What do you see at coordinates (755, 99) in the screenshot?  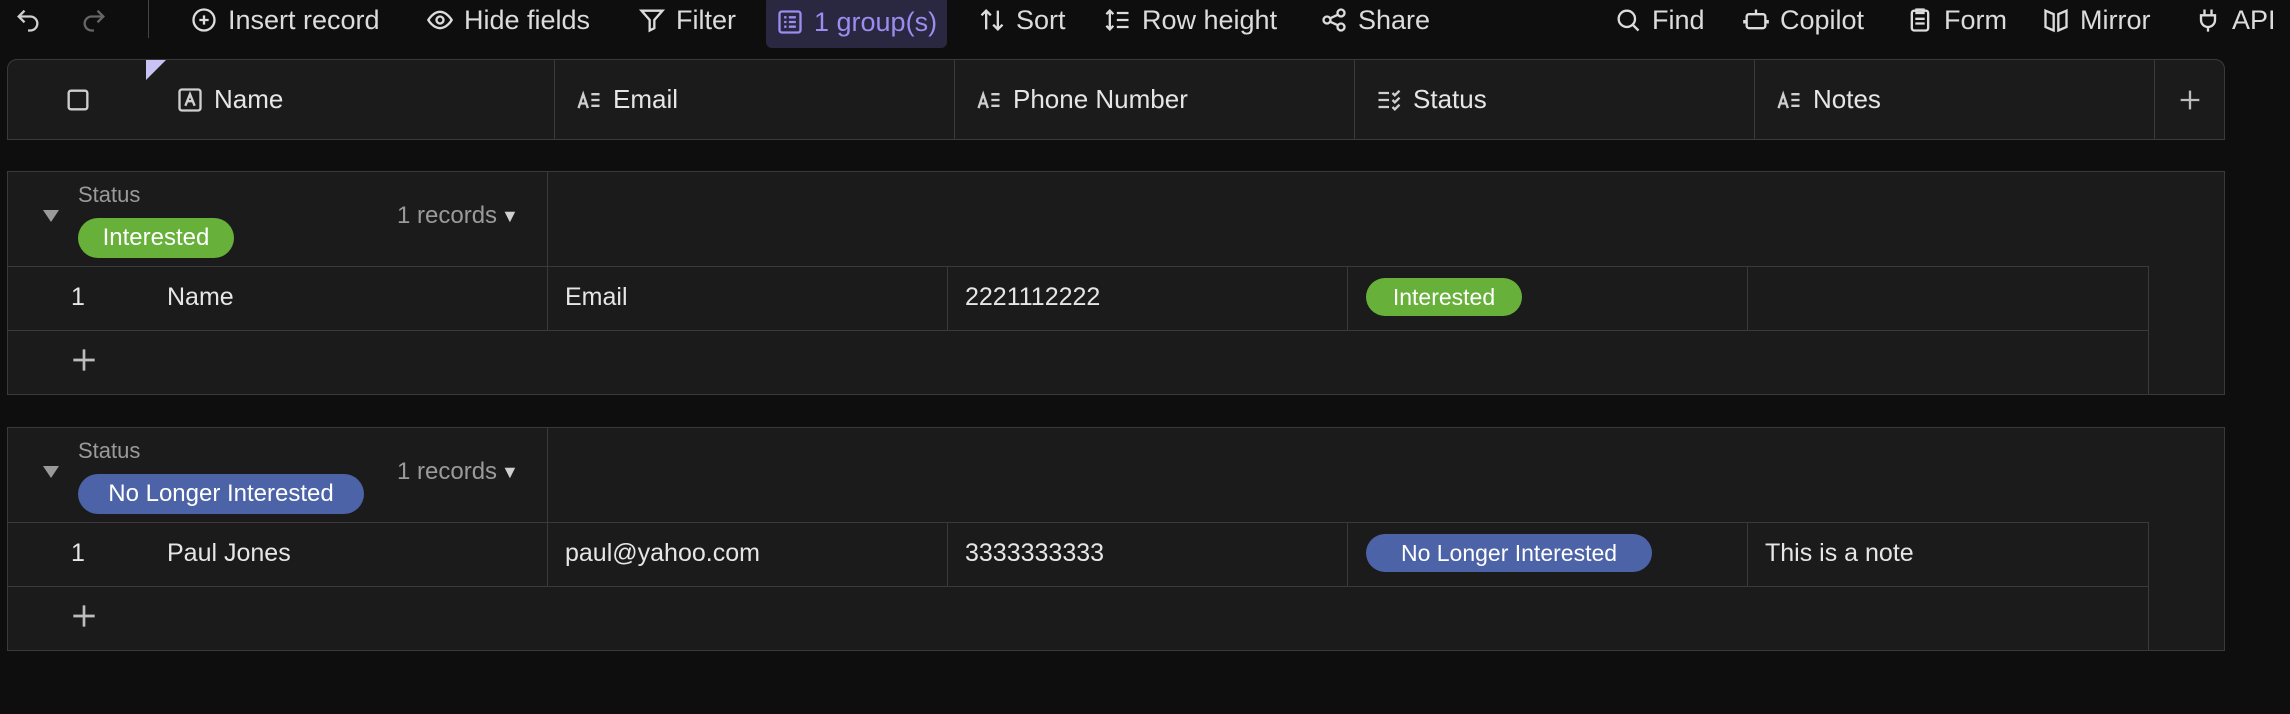 I see `column-header-email: Email` at bounding box center [755, 99].